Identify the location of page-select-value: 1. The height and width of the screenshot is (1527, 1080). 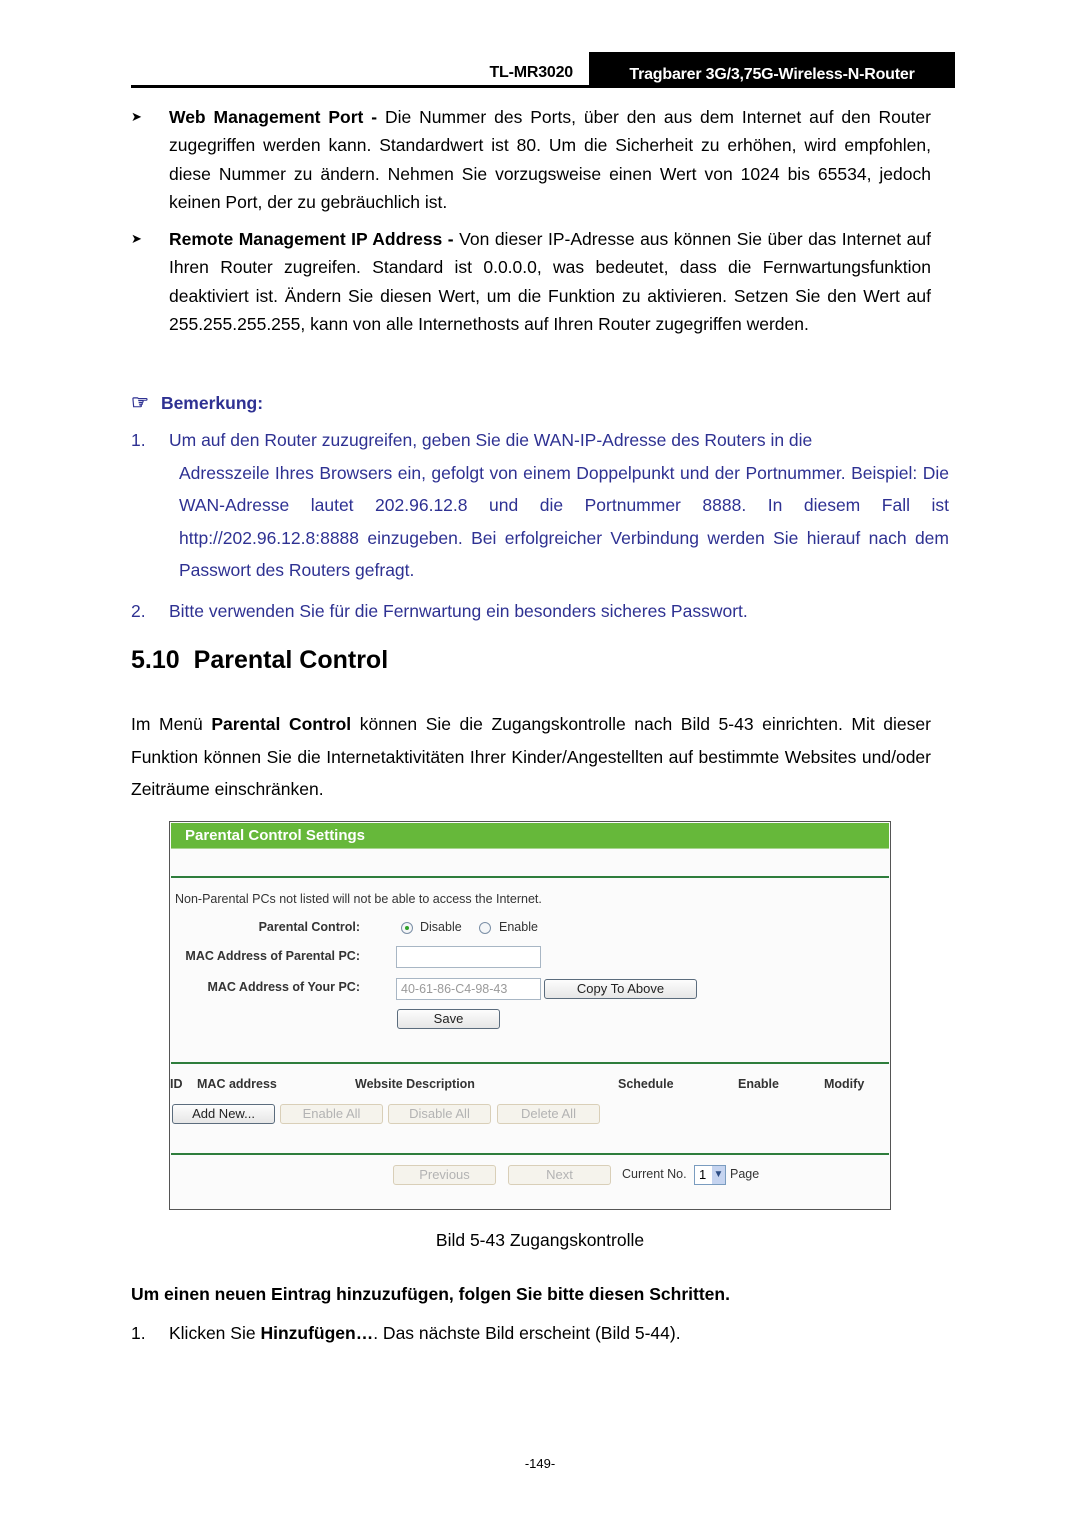
(703, 1174).